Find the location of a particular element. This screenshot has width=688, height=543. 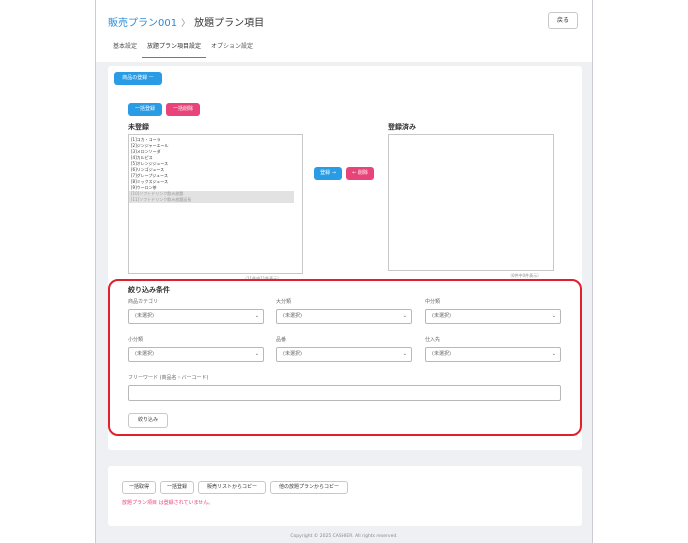

copy-from-sales-list-button: 販売リストからコピー is located at coordinates (232, 487).